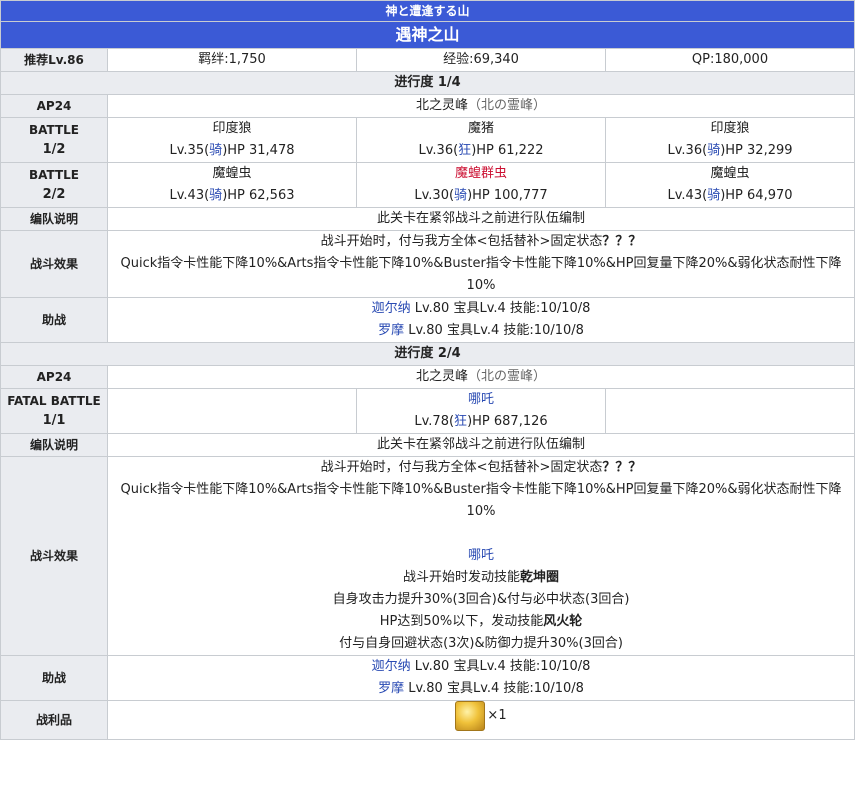 The image size is (855, 804). I want to click on enemy-cell: 魔猪 Lv.36(狂)HP 61,222, so click(481, 140).